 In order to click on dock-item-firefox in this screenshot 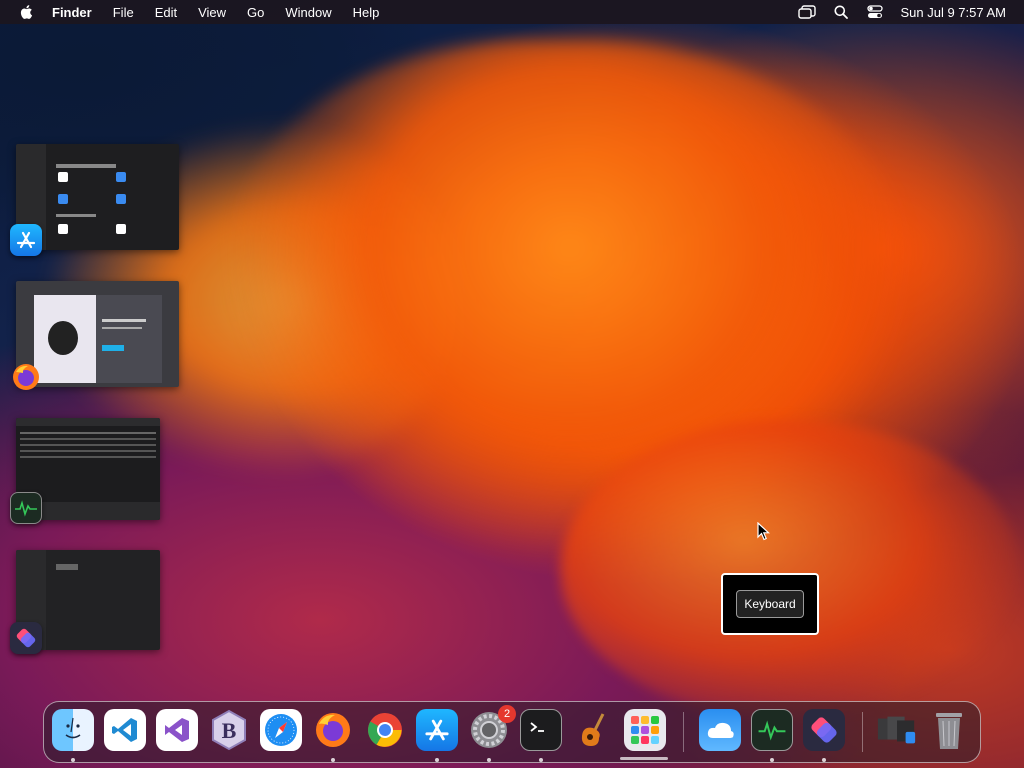, I will do `click(333, 730)`.